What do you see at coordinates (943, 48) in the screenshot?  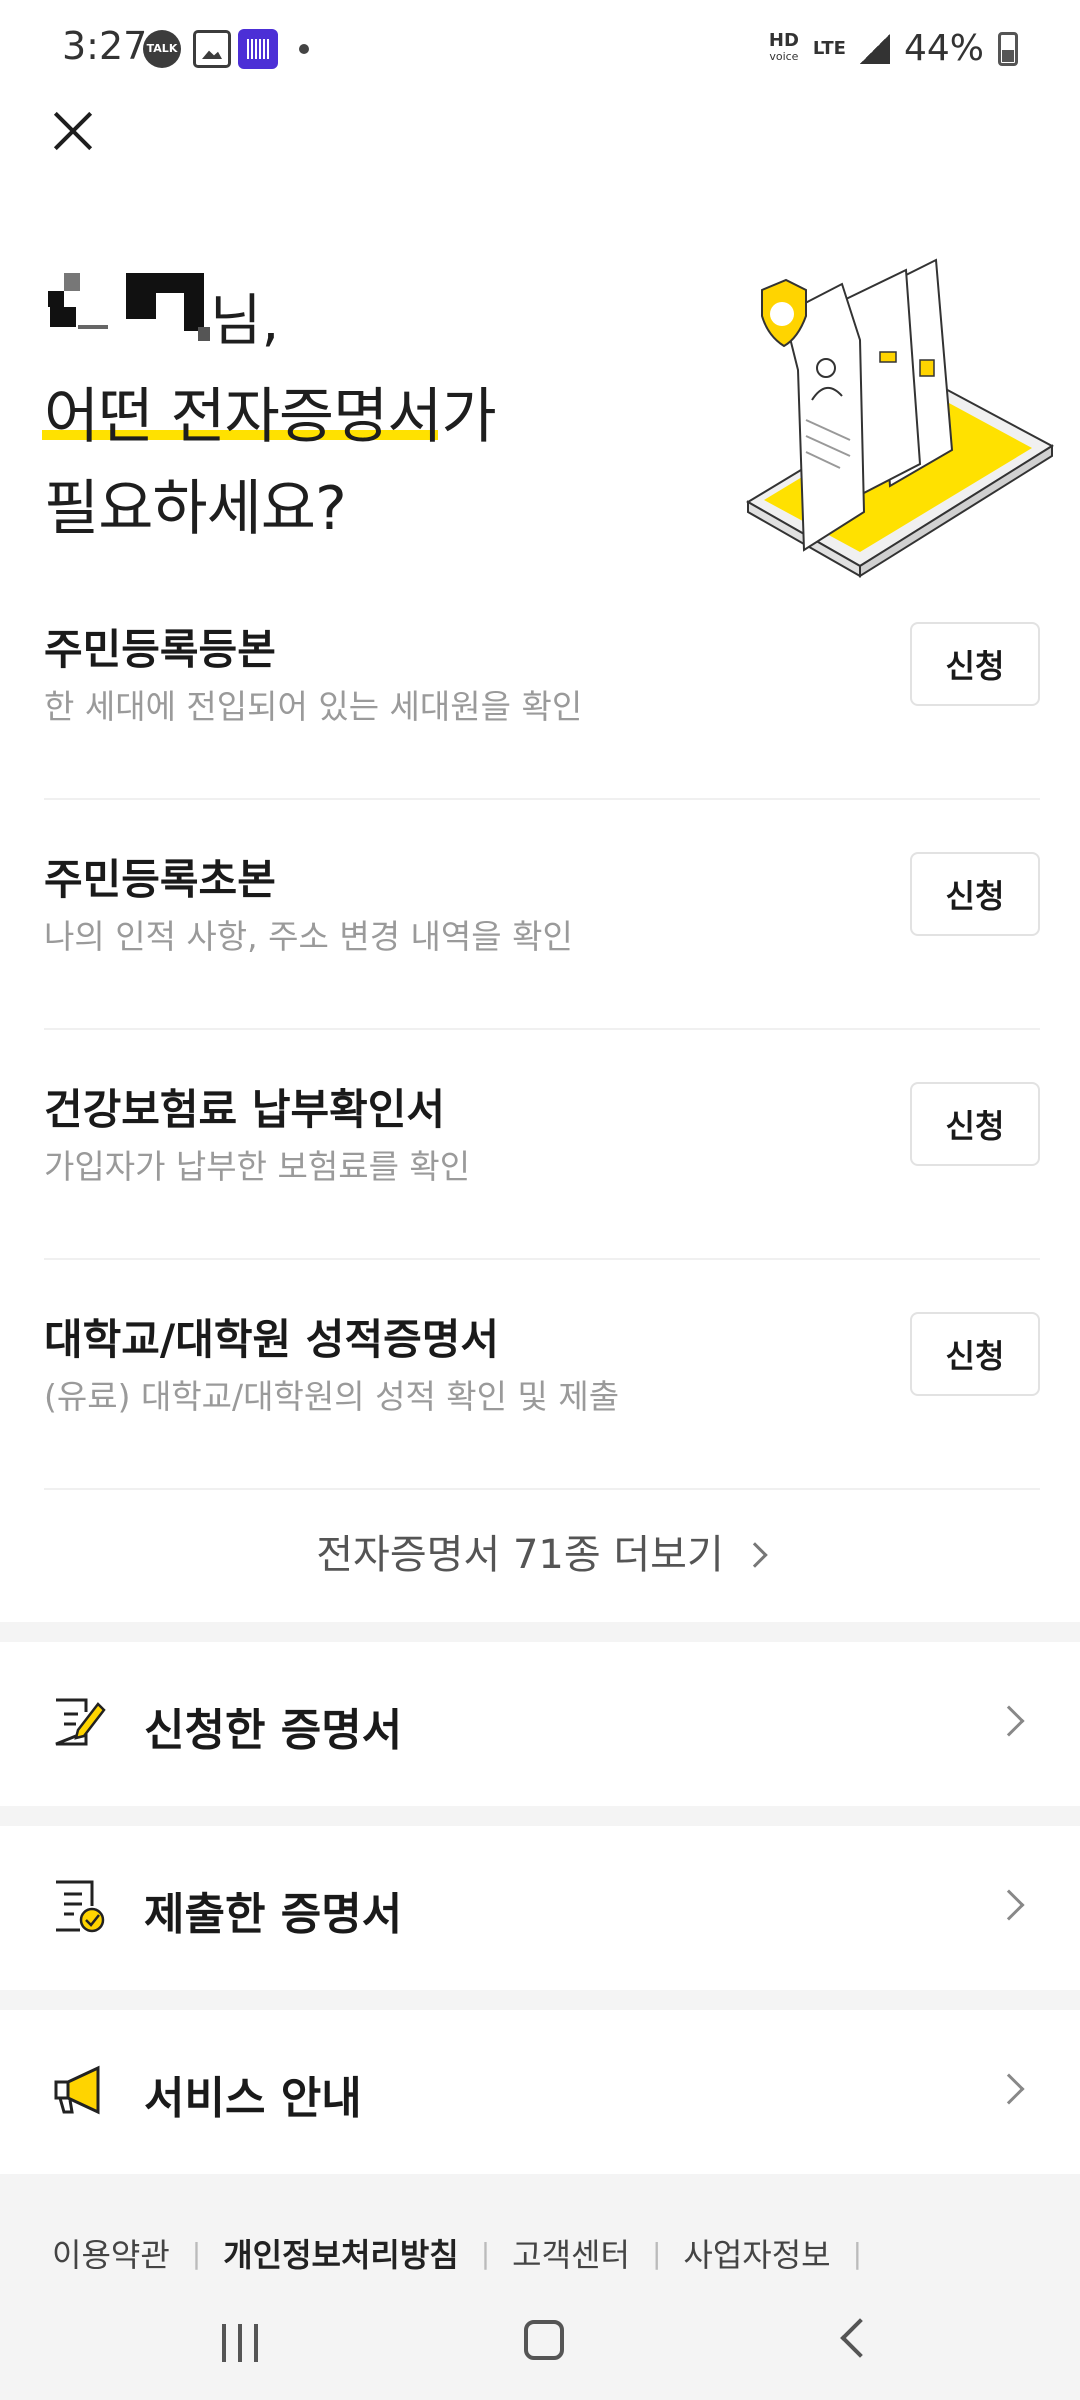 I see `battery-percent: 44%` at bounding box center [943, 48].